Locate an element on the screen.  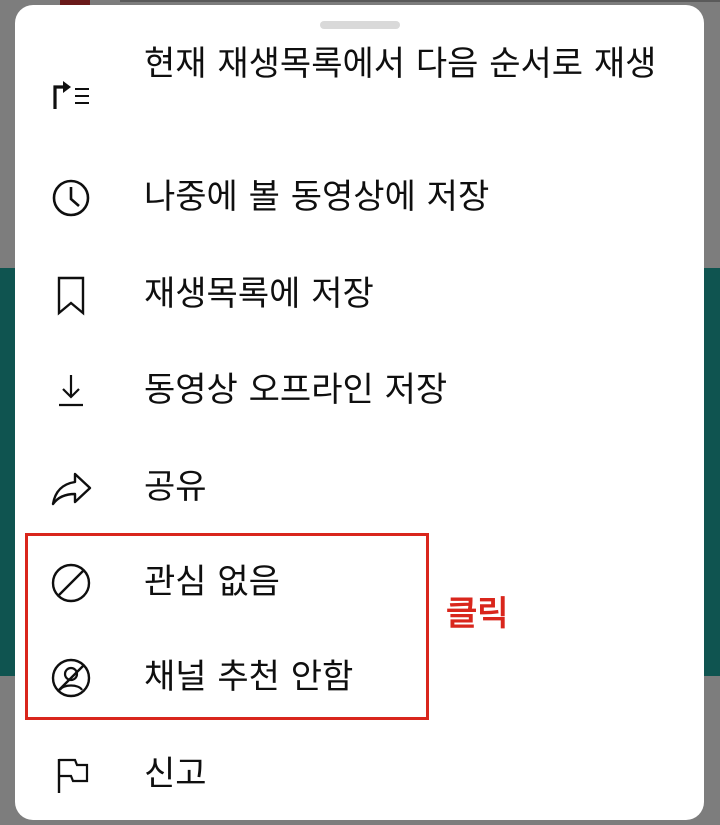
menu-item-share: 공유 is located at coordinates (359, 493).